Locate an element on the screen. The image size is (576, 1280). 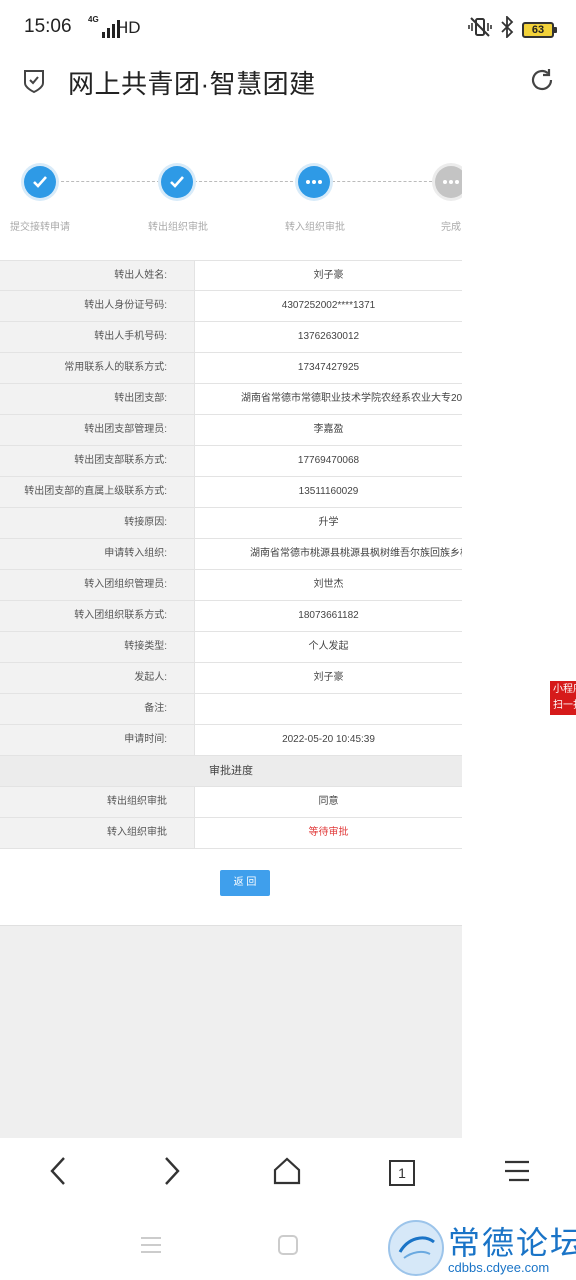
step-2-check-icon is located at coordinates (177, 182).